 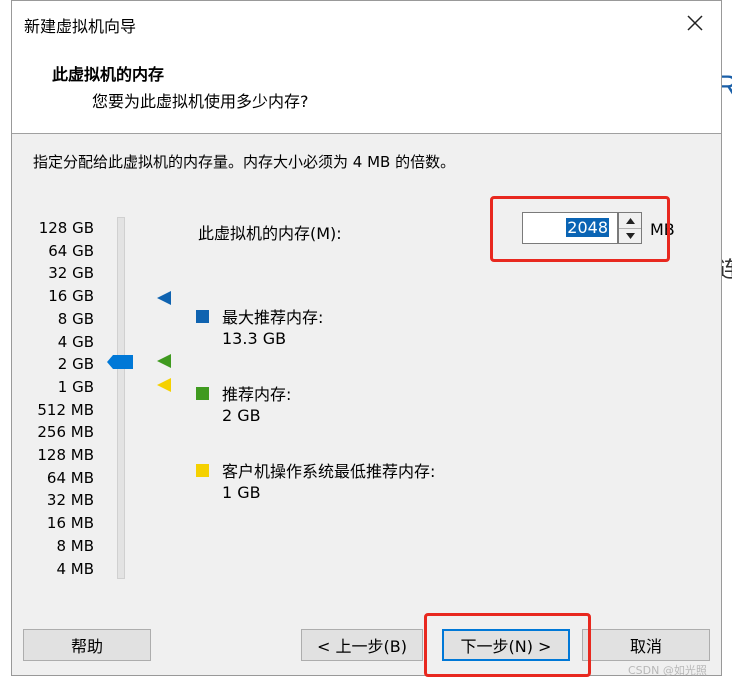 What do you see at coordinates (87, 645) in the screenshot?
I see `help-button: 帮助` at bounding box center [87, 645].